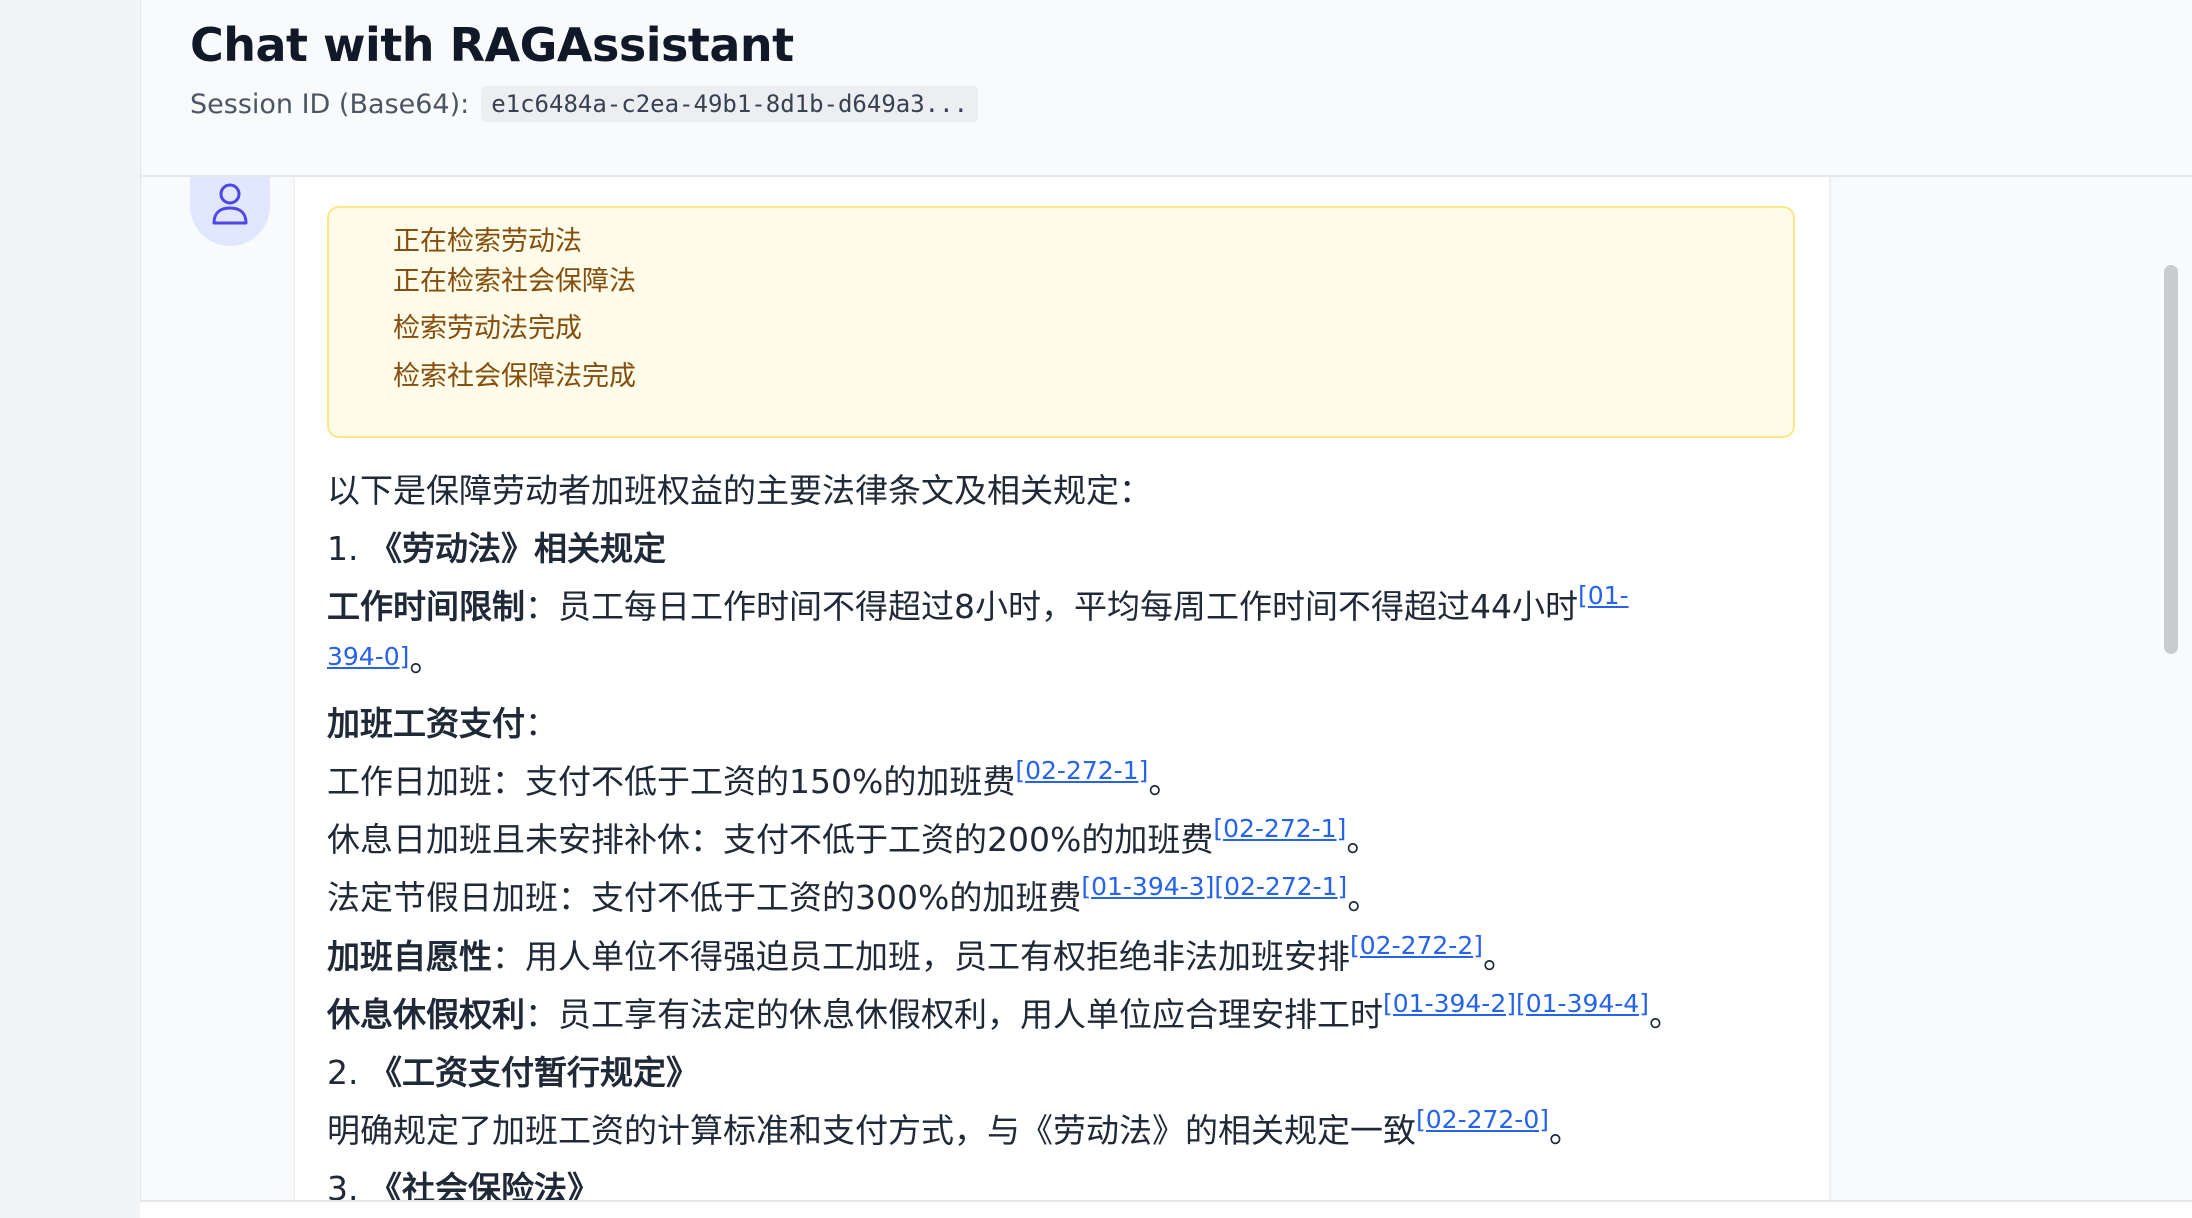  I want to click on citation-link: 394-0], so click(368, 656).